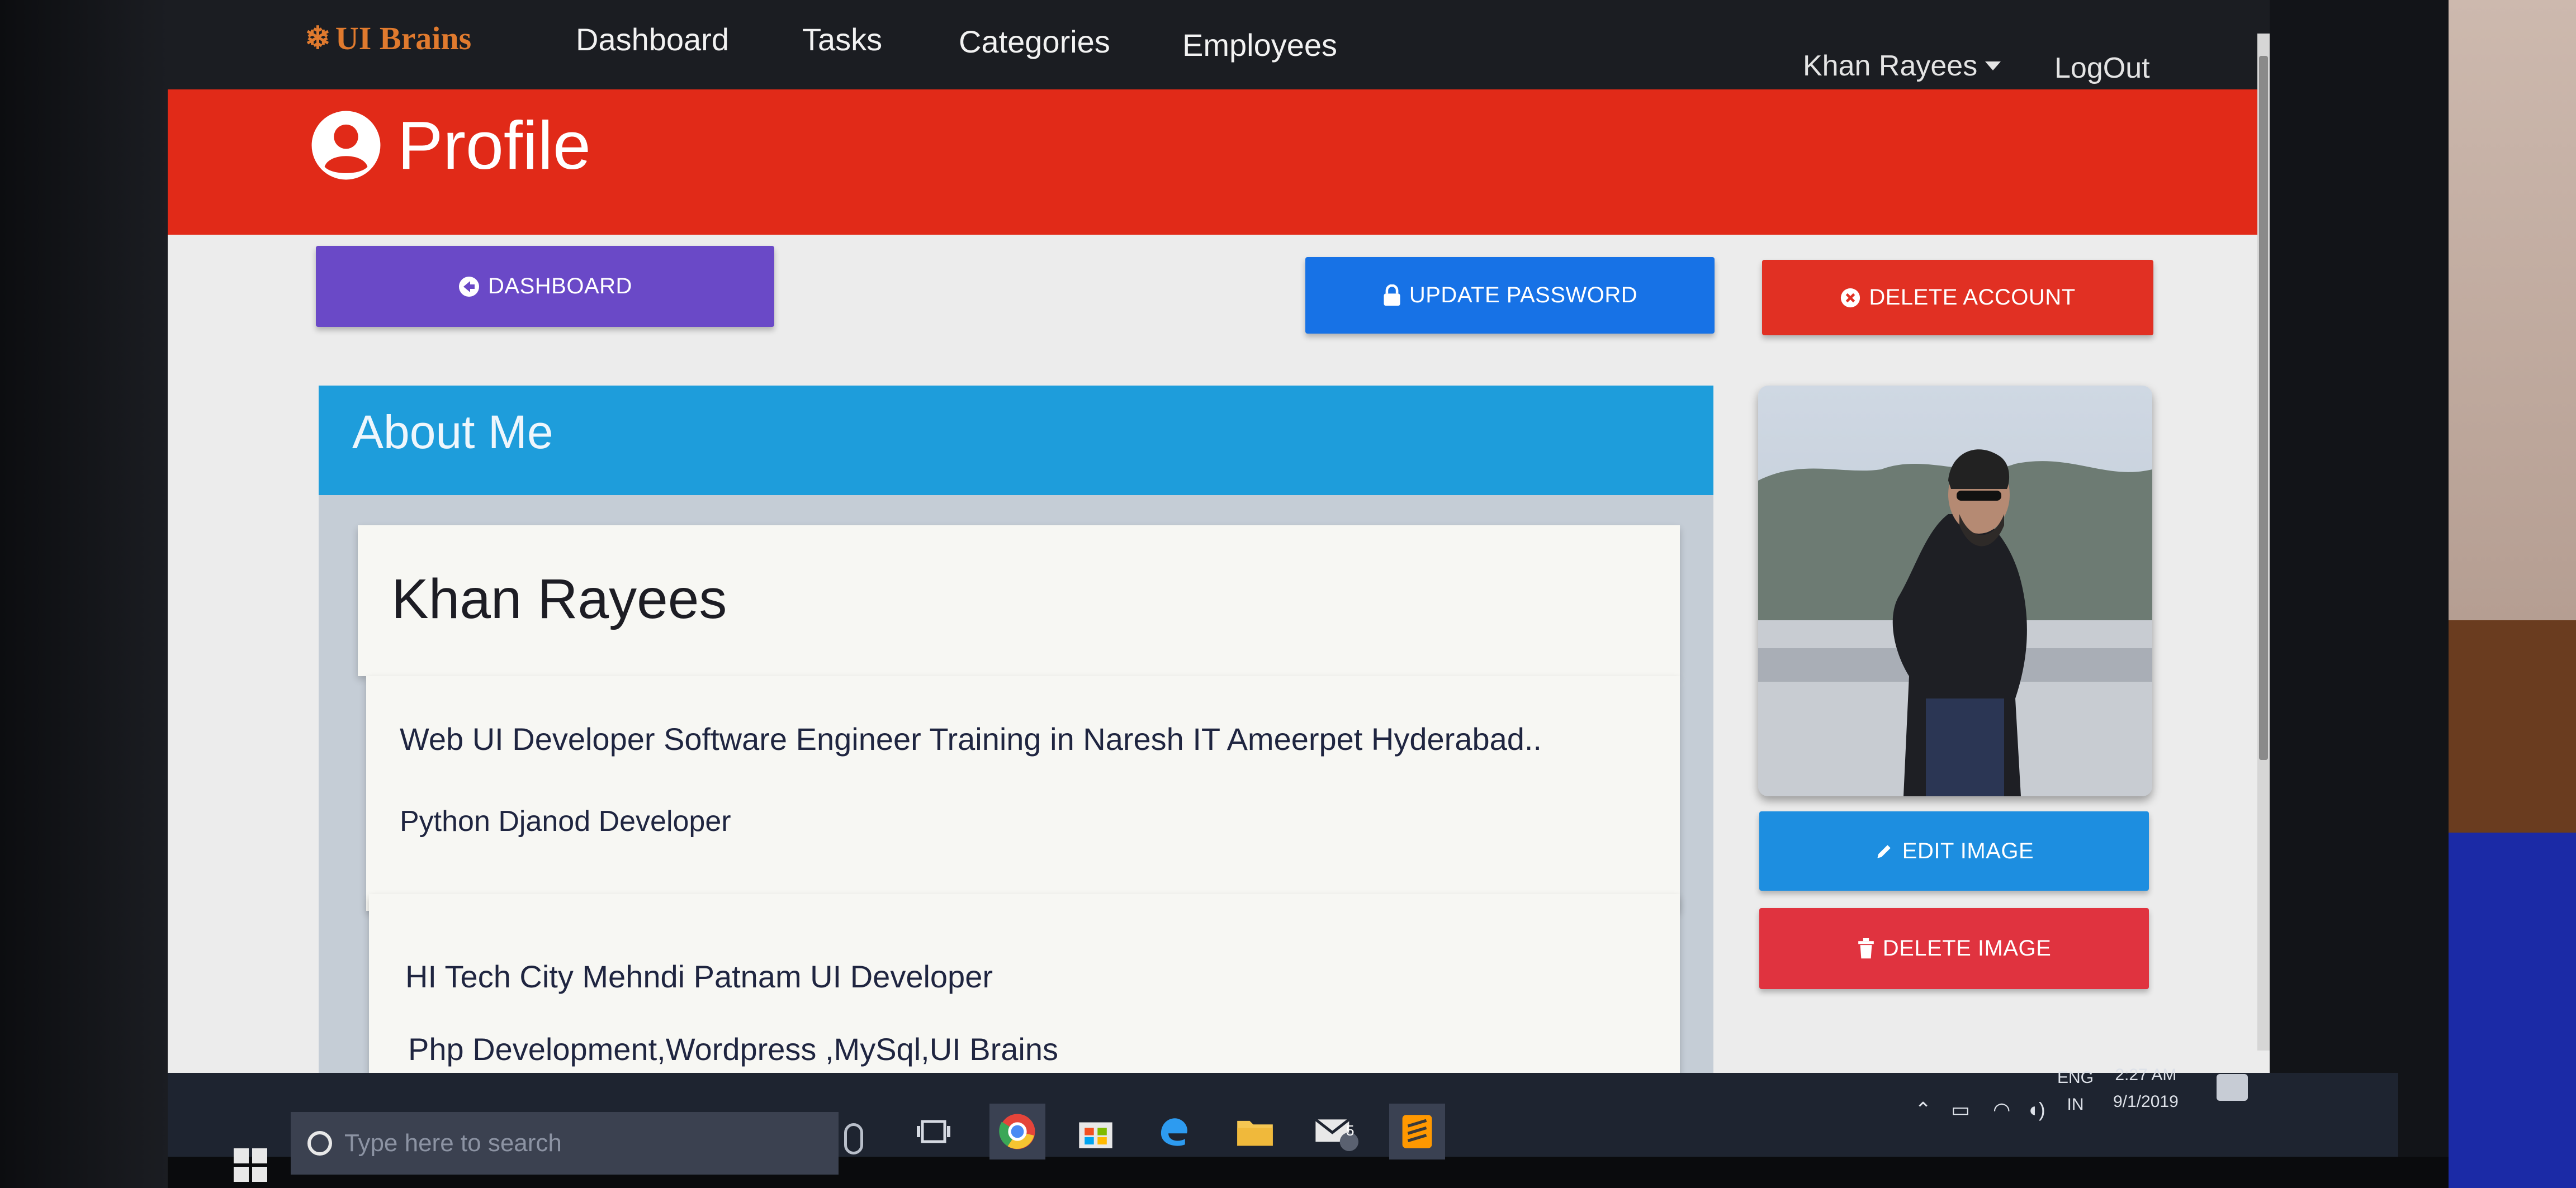  I want to click on tray-volume-icon: ◖), so click(2036, 1110).